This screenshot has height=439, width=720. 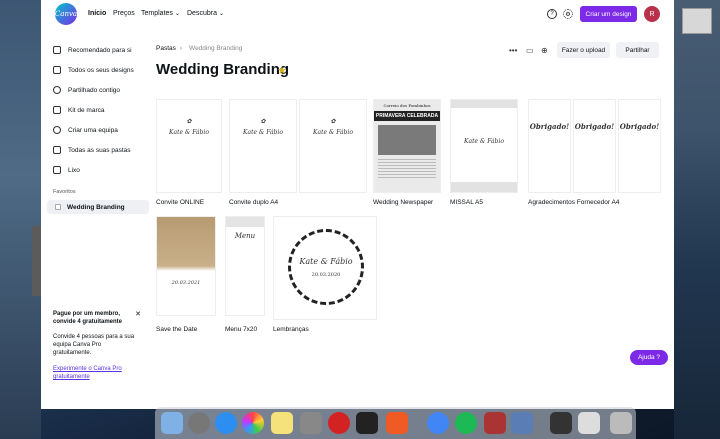 What do you see at coordinates (639, 146) in the screenshot?
I see `design-thumbnail-page3: Obrigado!` at bounding box center [639, 146].